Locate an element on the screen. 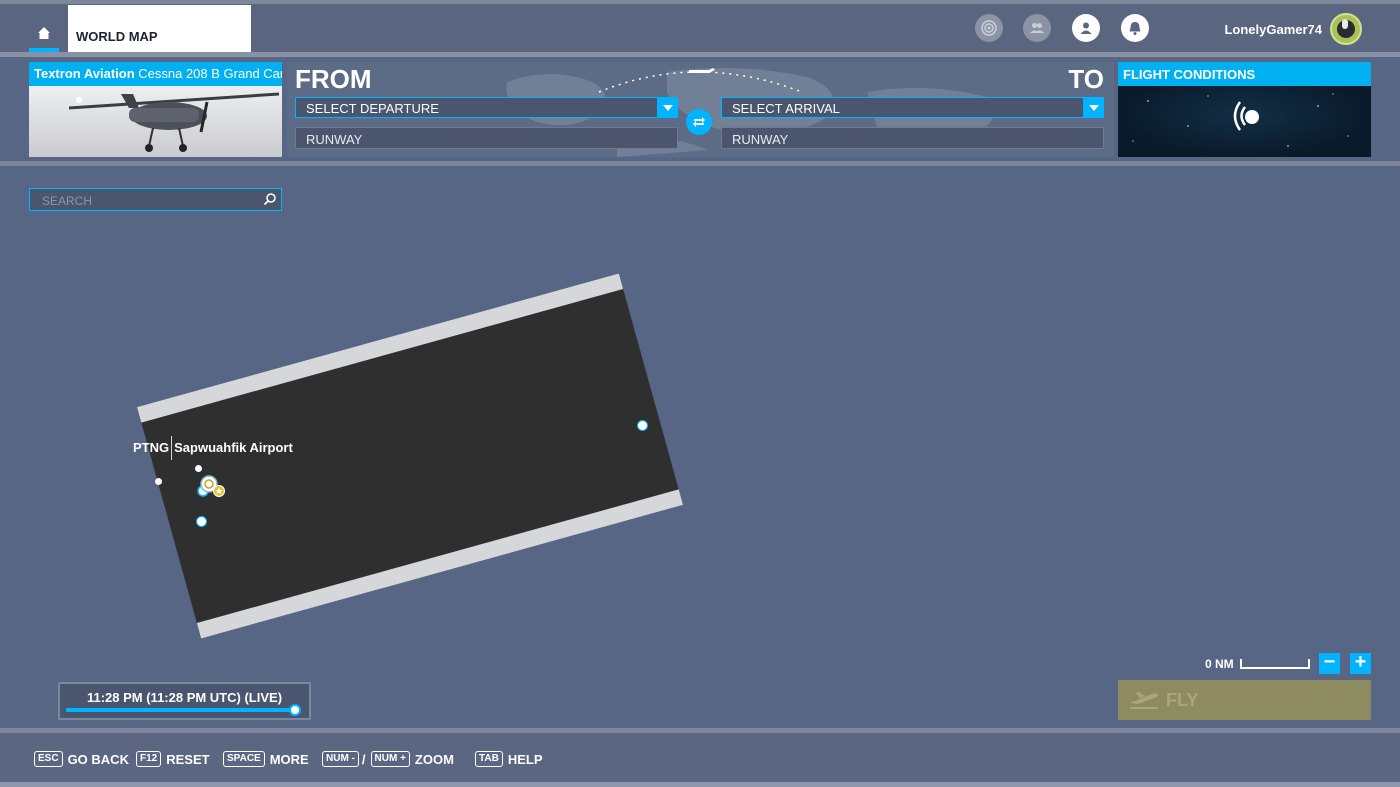 The image size is (1400, 787). runway-end-marker is located at coordinates (642, 425).